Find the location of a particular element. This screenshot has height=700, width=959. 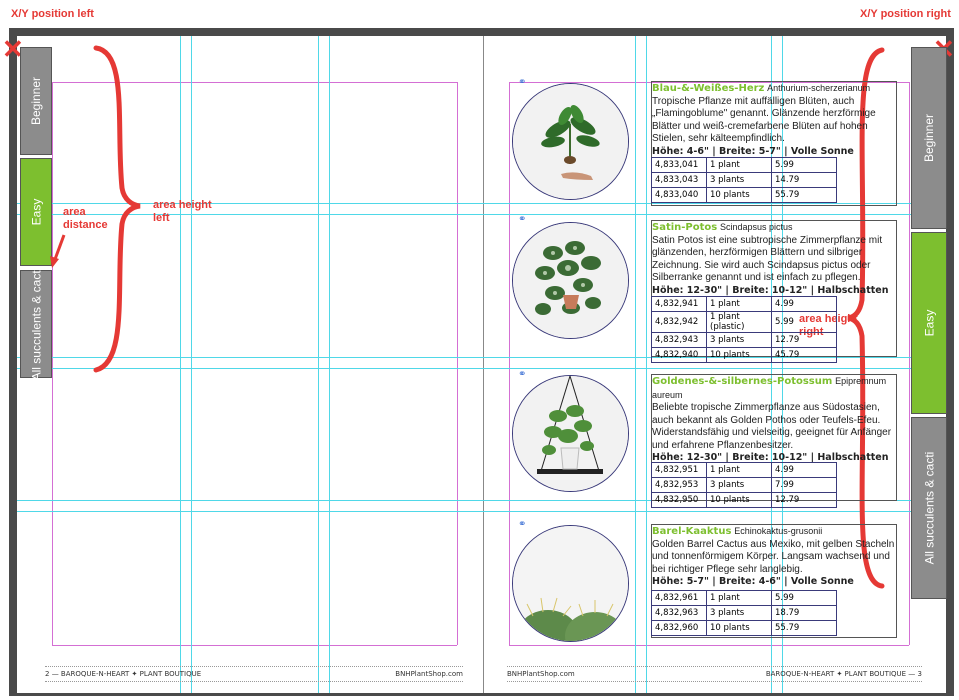

price-cell: 18.79 is located at coordinates (804, 613).